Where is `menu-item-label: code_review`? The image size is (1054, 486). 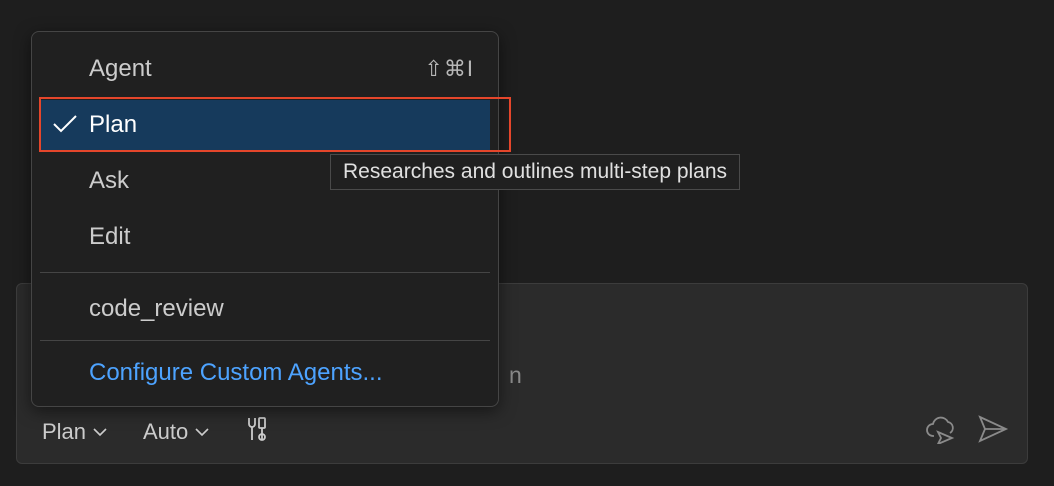 menu-item-label: code_review is located at coordinates (156, 308).